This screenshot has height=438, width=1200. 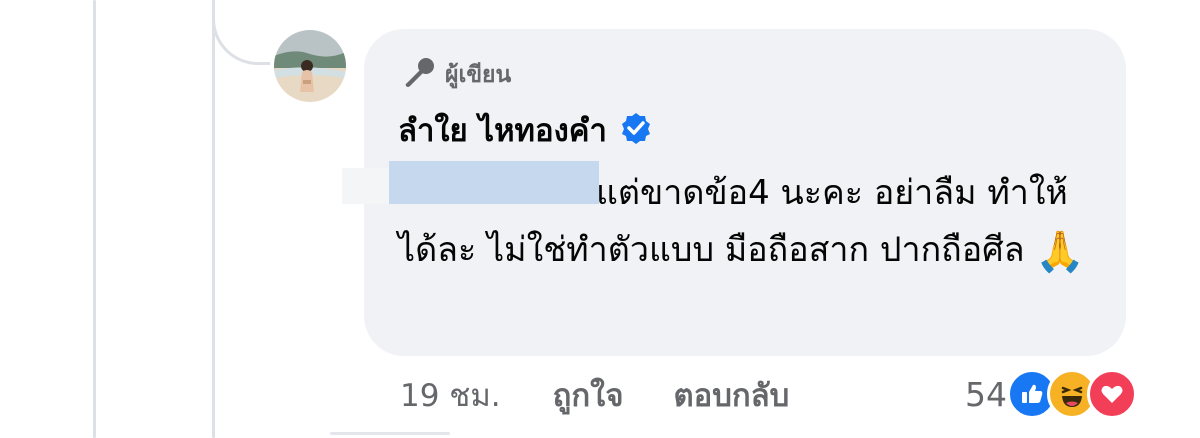 What do you see at coordinates (502, 130) in the screenshot?
I see `commenter-name: ลำใย ไหทองคำ` at bounding box center [502, 130].